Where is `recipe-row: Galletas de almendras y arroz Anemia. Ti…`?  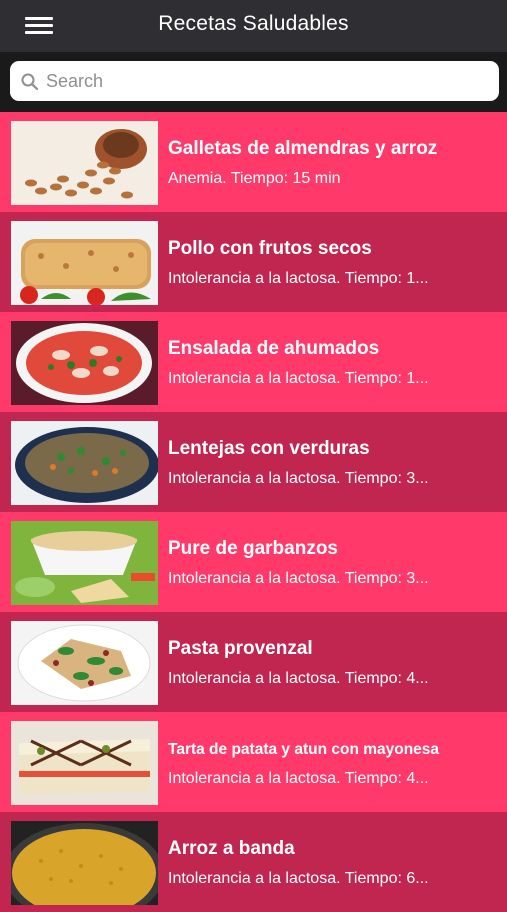 recipe-row: Galletas de almendras y arroz Anemia. Ti… is located at coordinates (253, 162).